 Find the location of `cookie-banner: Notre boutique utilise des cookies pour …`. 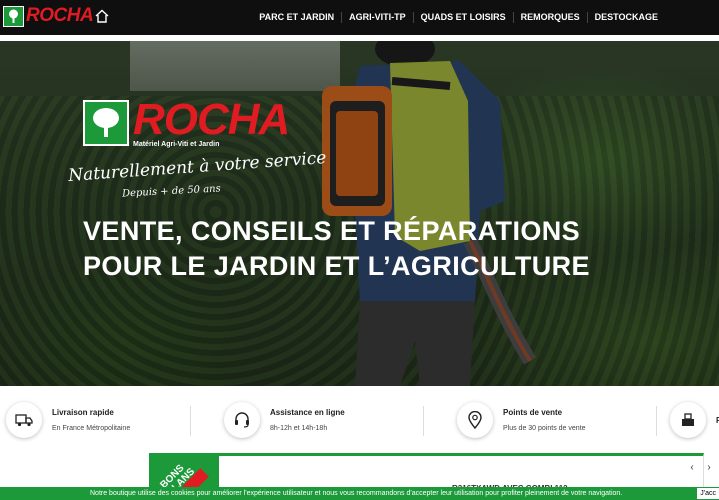

cookie-banner: Notre boutique utilise des cookies pour … is located at coordinates (359, 493).